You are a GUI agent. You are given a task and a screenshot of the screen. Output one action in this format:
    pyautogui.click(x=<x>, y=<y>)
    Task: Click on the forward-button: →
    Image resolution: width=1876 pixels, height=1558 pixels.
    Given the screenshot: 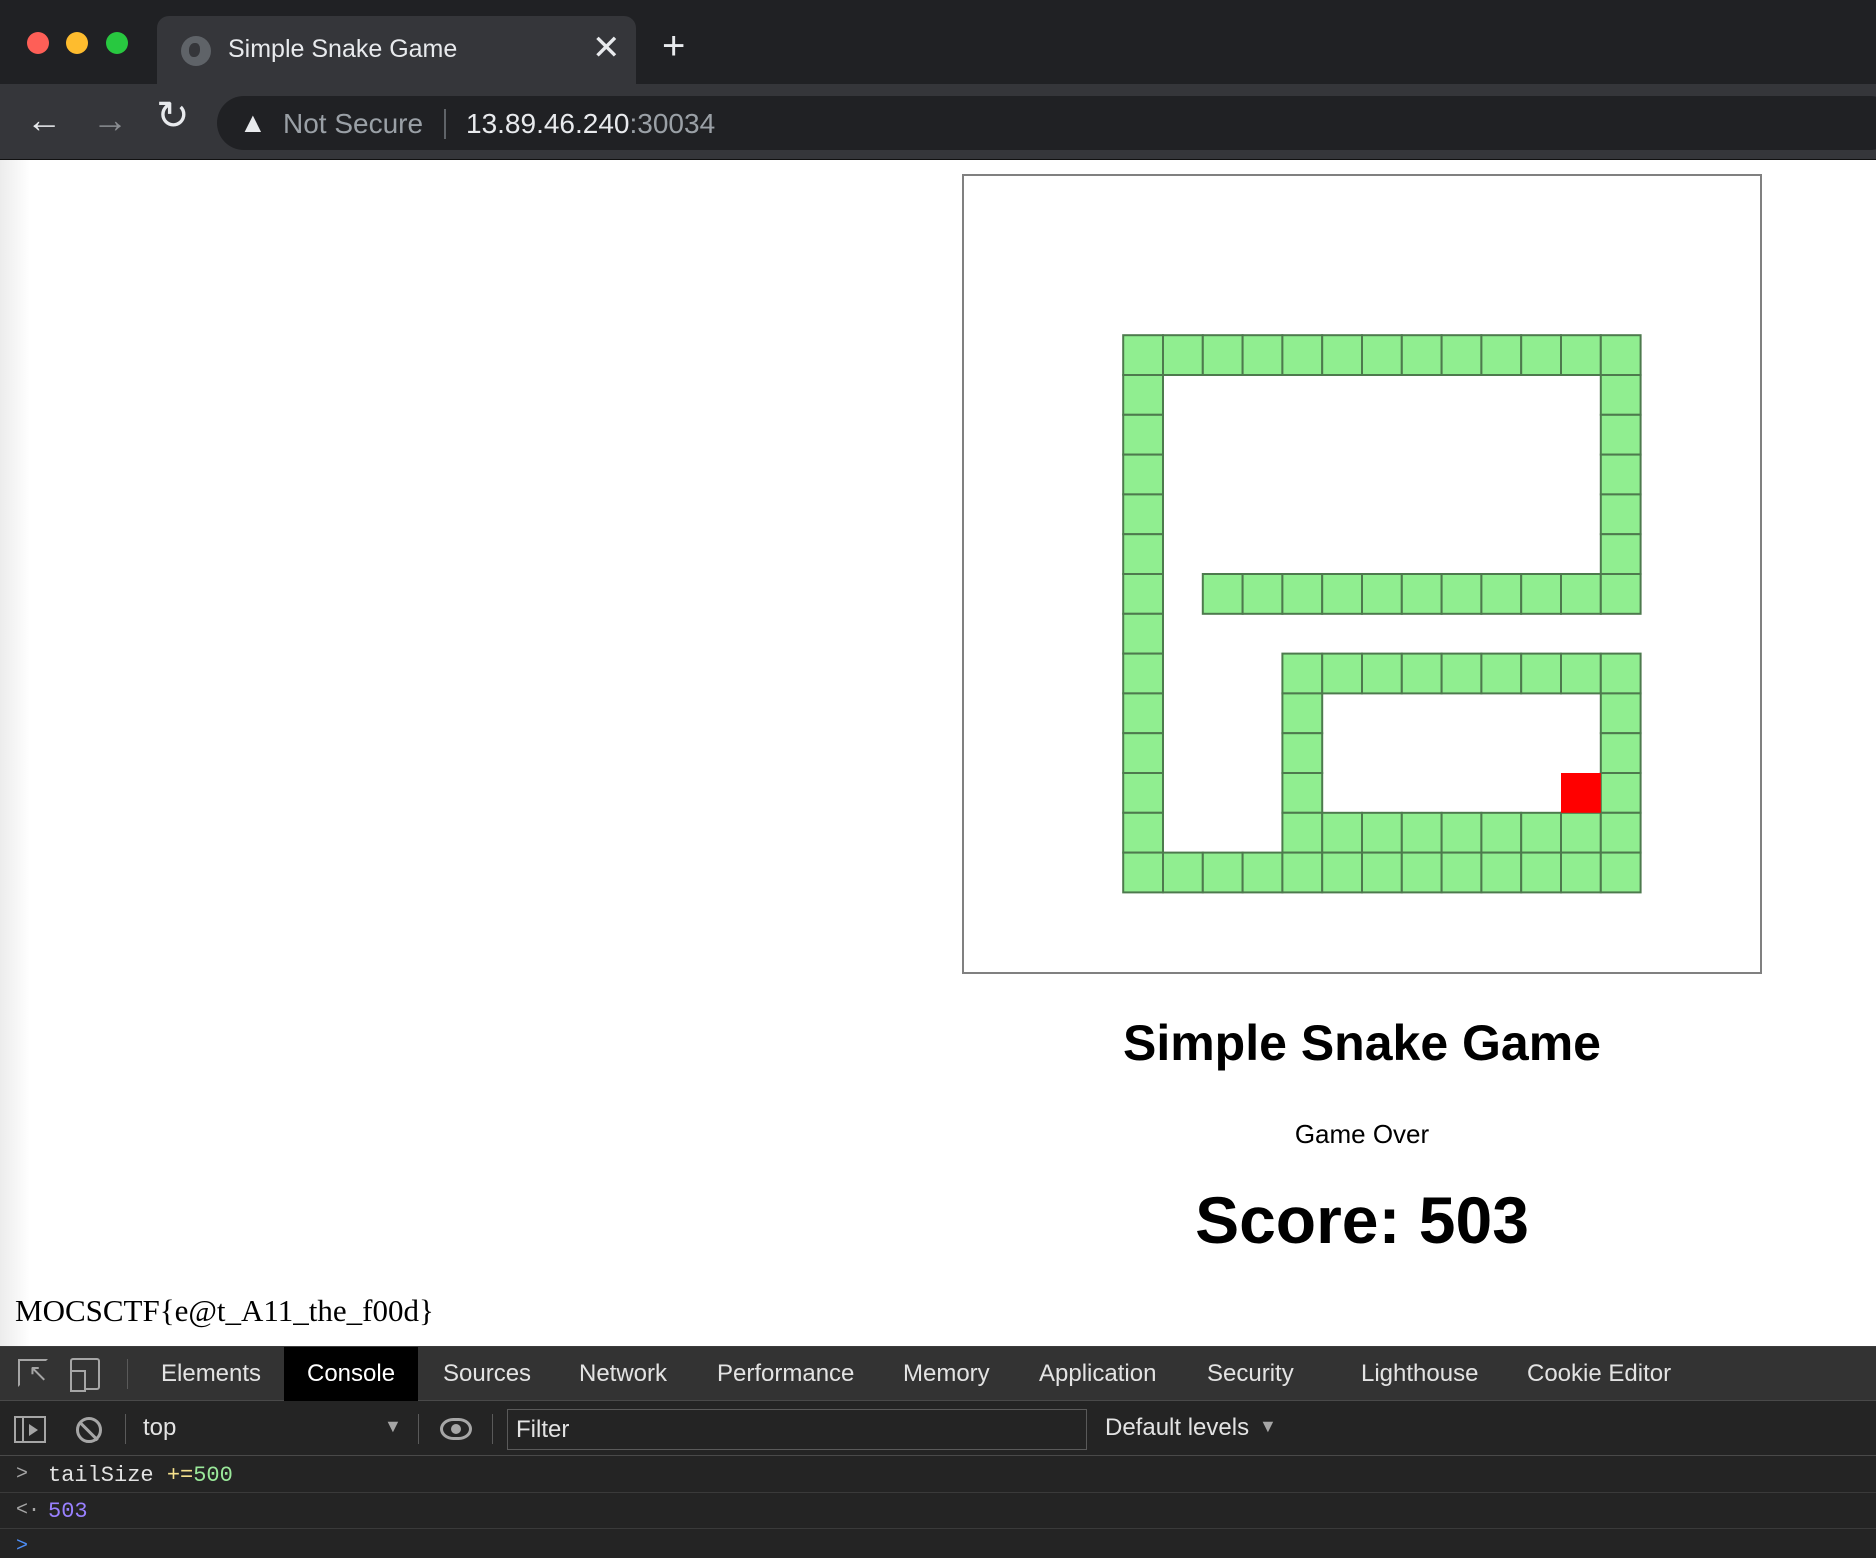 What is the action you would take?
    pyautogui.click(x=110, y=120)
    